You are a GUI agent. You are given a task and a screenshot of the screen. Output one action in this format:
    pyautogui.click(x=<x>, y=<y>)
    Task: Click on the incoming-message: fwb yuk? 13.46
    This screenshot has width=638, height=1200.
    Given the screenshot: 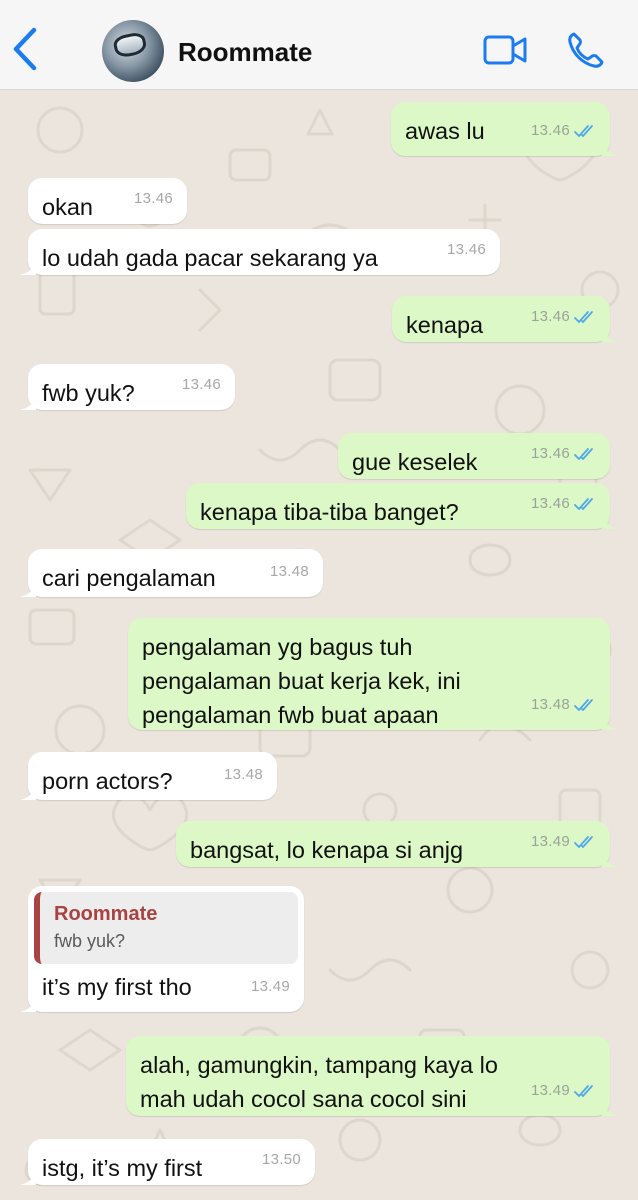 What is the action you would take?
    pyautogui.click(x=127, y=387)
    